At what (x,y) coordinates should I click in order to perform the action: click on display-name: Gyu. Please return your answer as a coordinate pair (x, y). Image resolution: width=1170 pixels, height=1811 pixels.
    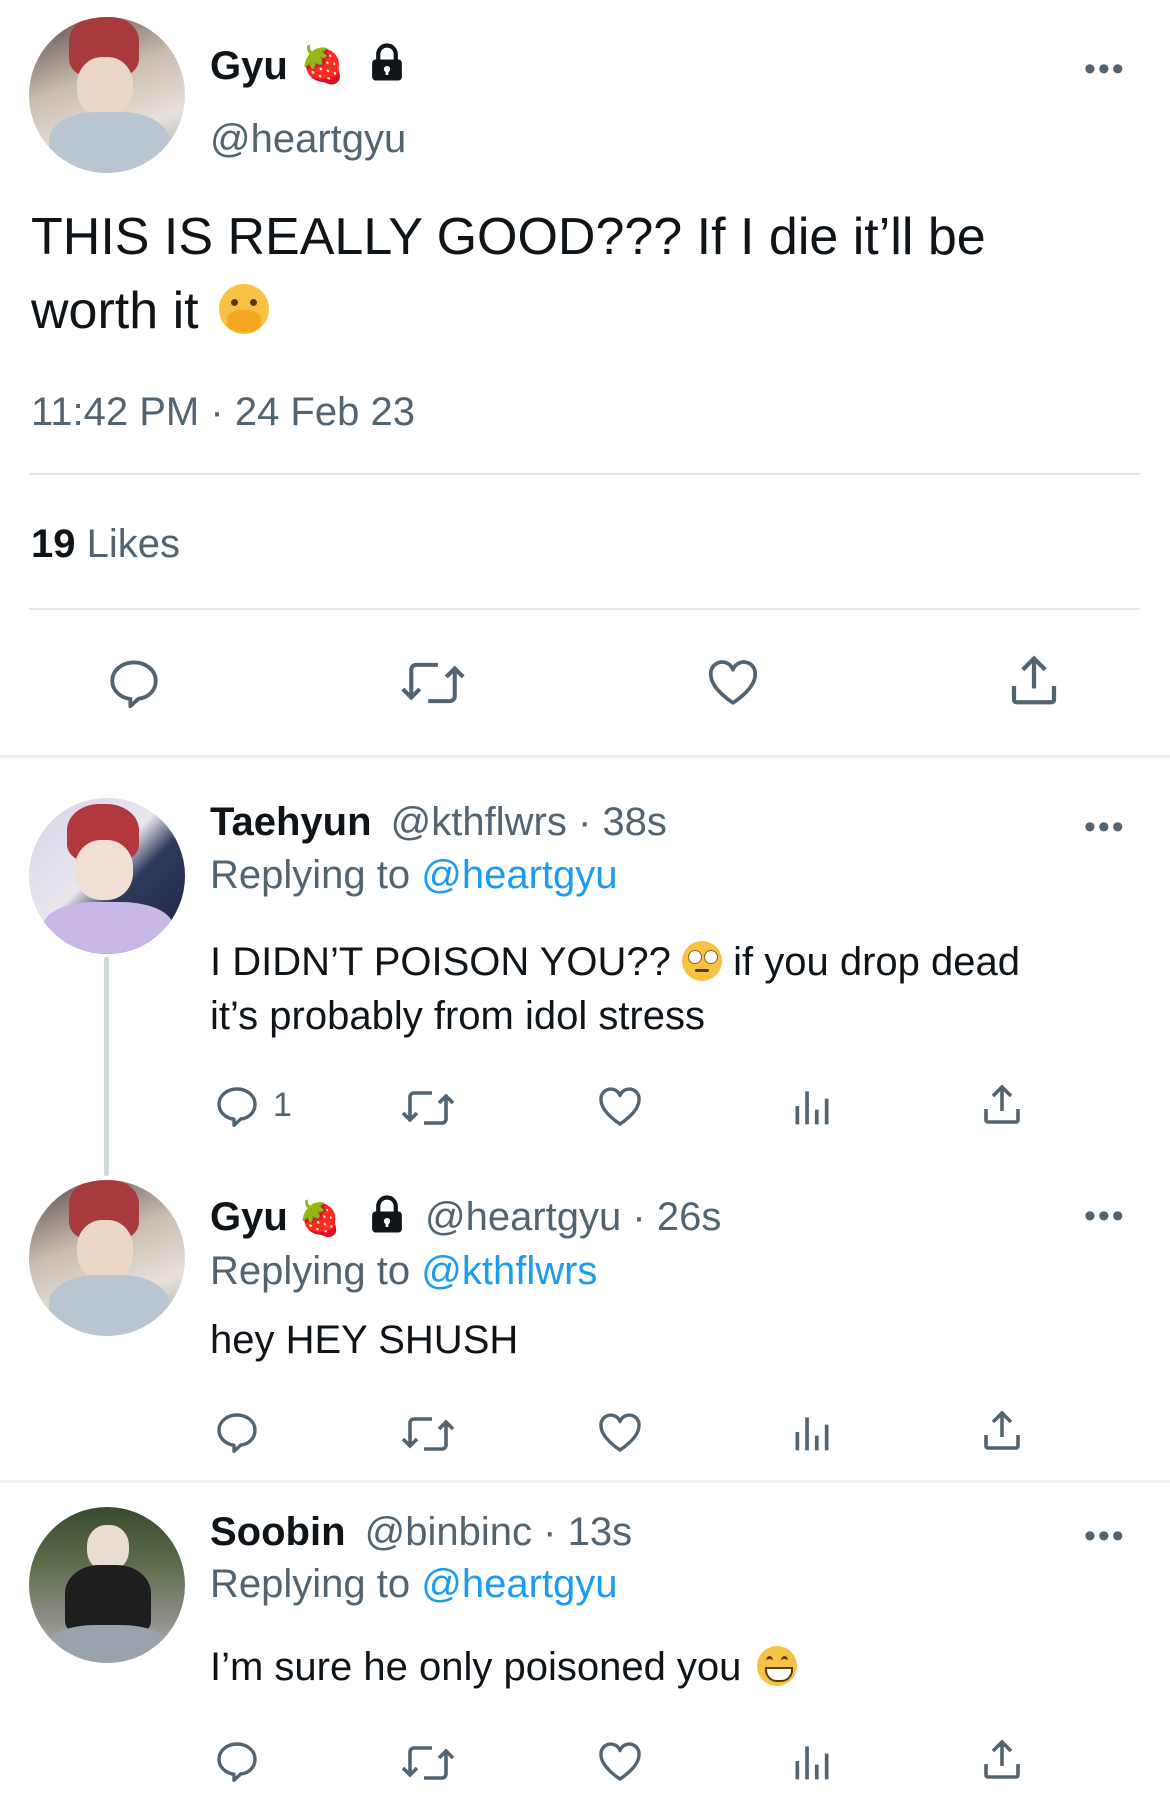
    Looking at the image, I should click on (249, 66).